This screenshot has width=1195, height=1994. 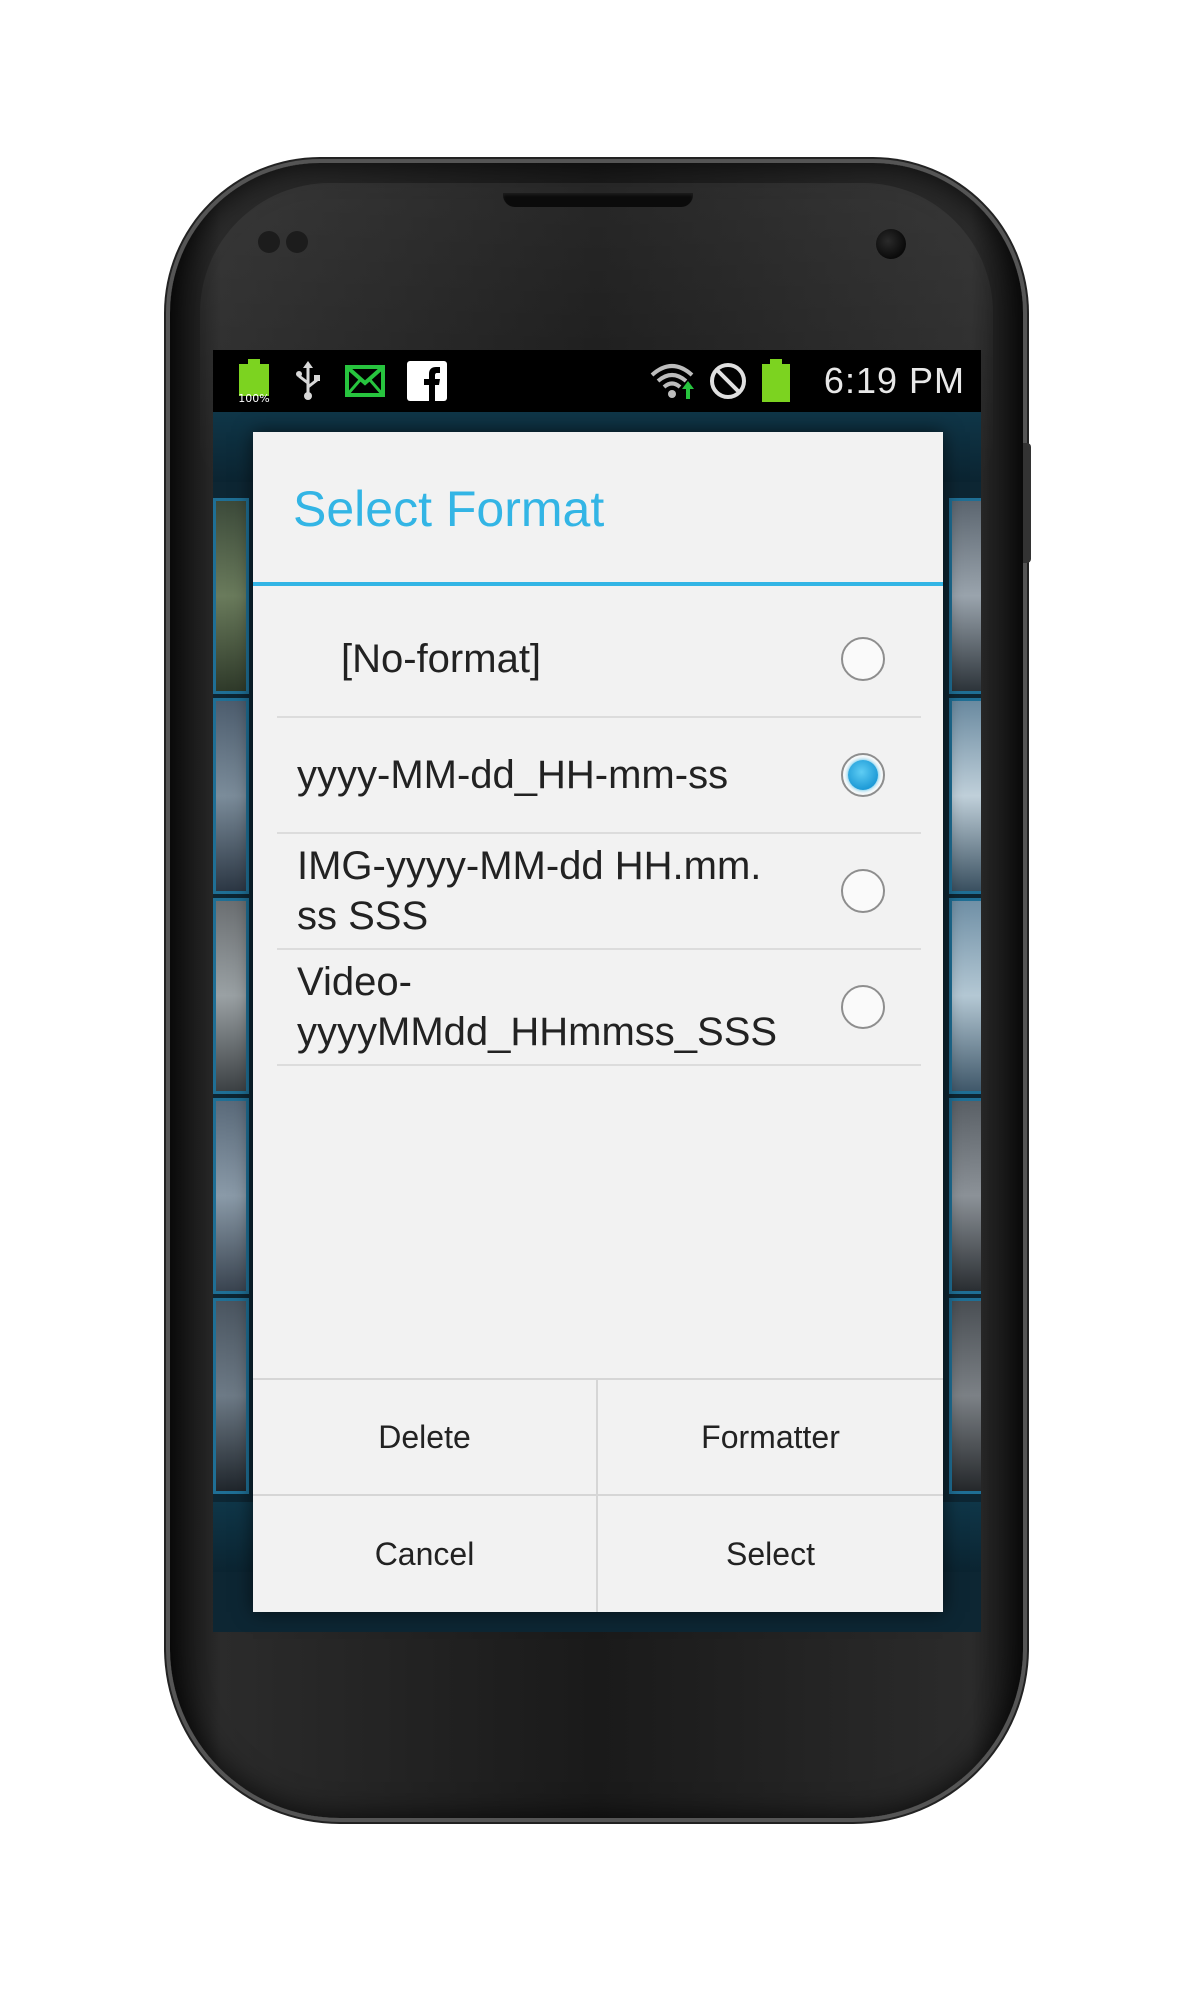 I want to click on do-not-disturb-icon, so click(x=728, y=381).